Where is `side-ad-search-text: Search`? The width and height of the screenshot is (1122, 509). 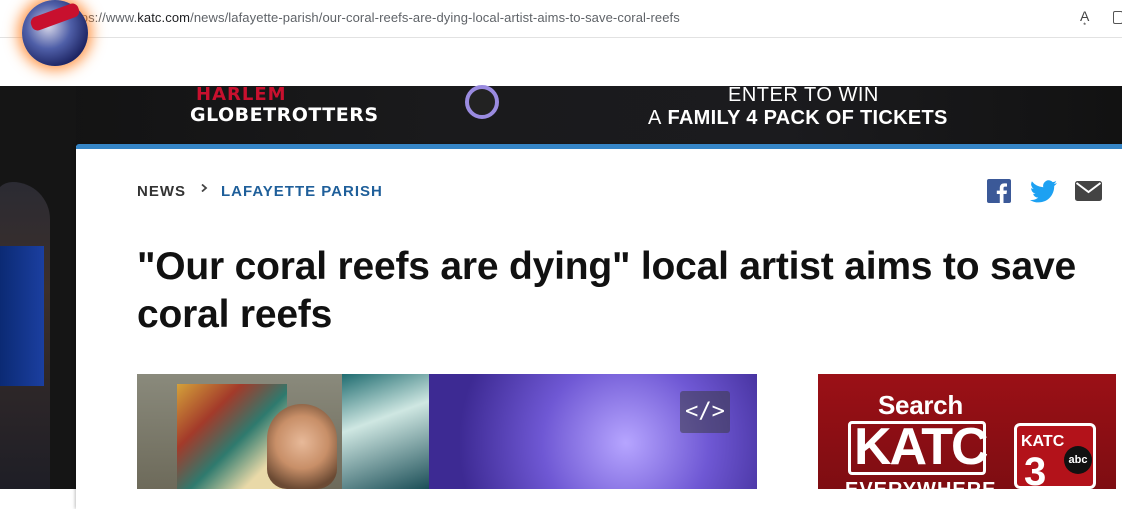 side-ad-search-text: Search is located at coordinates (920, 405).